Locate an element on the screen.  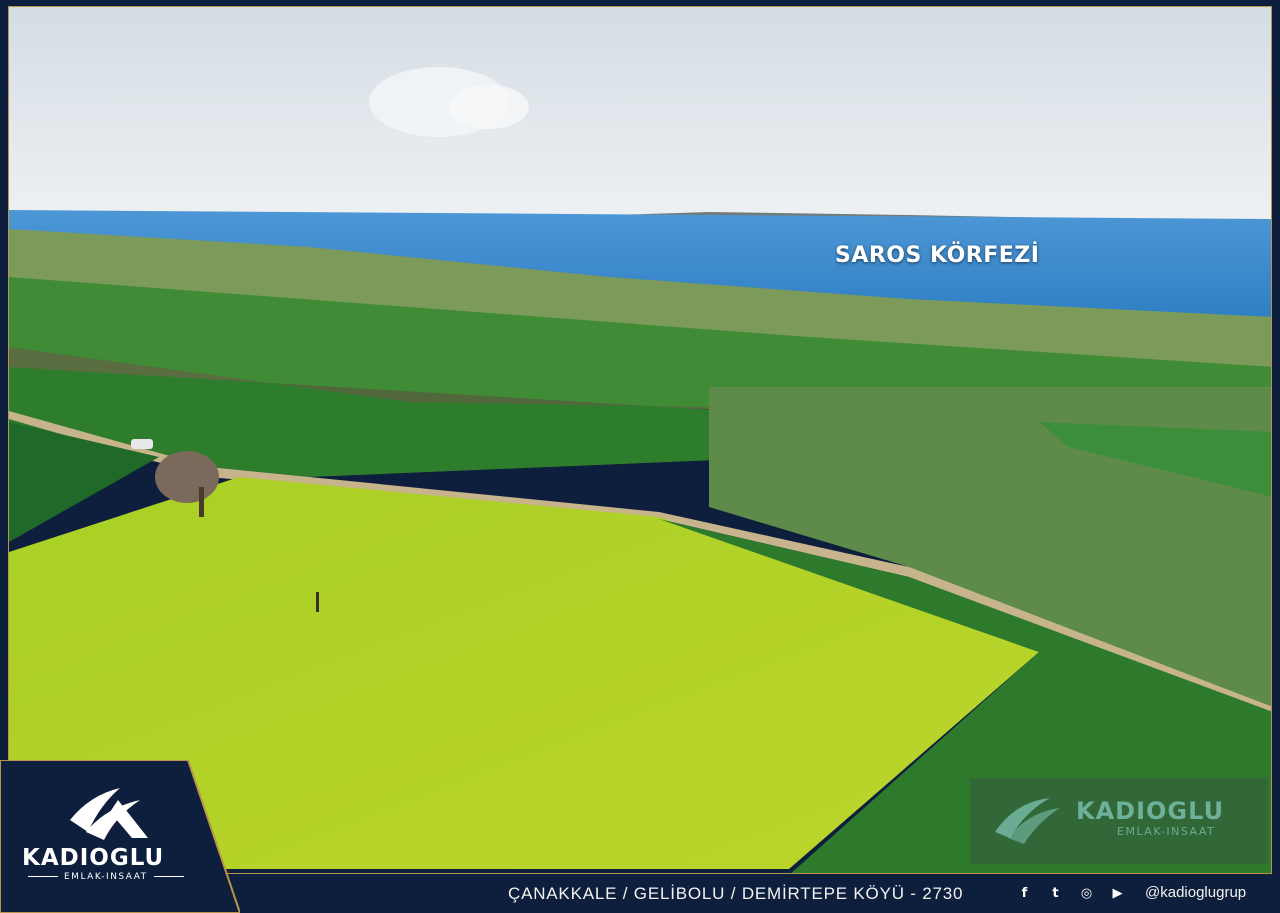
watermark-name: KADIOGLU is located at coordinates (1150, 811).